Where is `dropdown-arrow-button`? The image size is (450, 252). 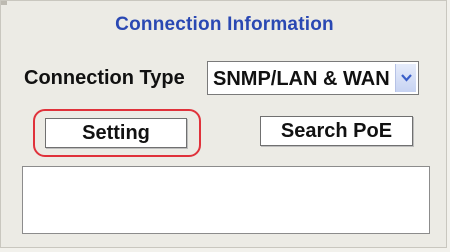
dropdown-arrow-button is located at coordinates (405, 78).